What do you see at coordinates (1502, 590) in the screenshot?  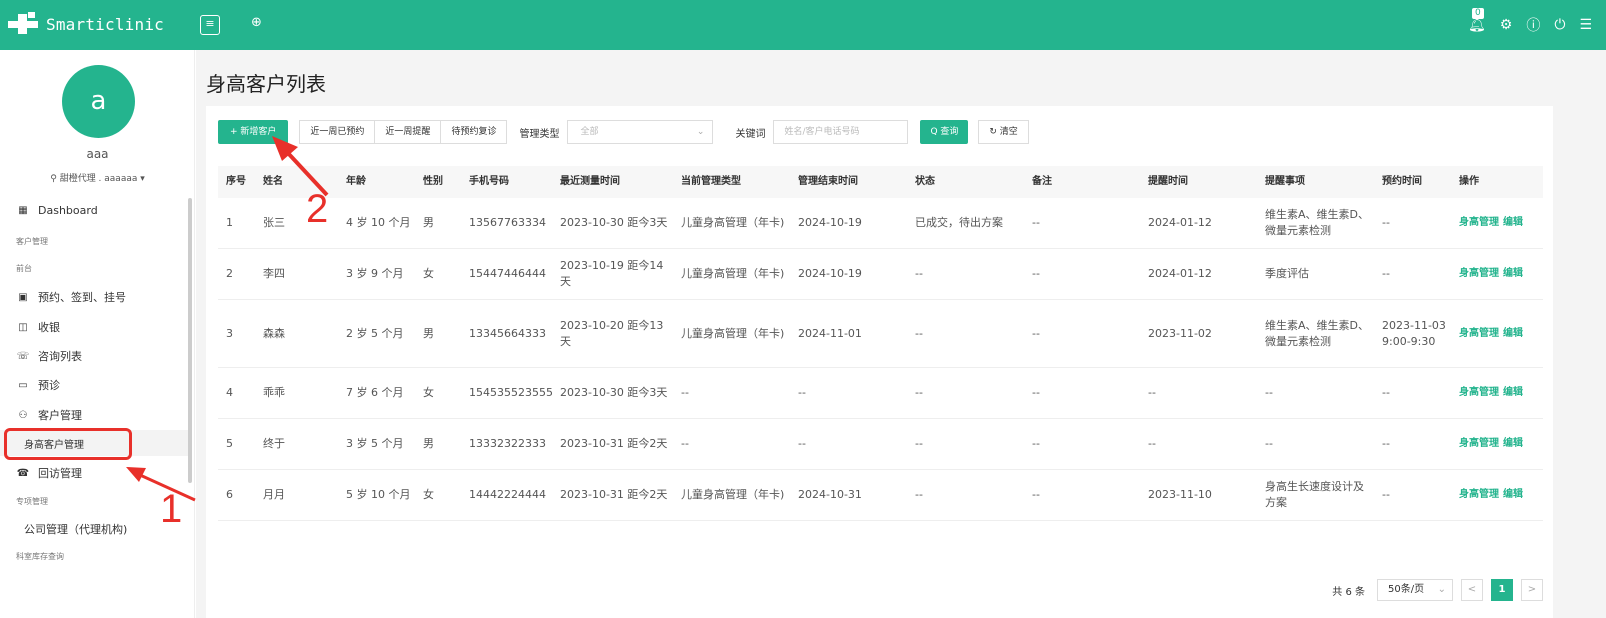 I see `current-page-button: 1` at bounding box center [1502, 590].